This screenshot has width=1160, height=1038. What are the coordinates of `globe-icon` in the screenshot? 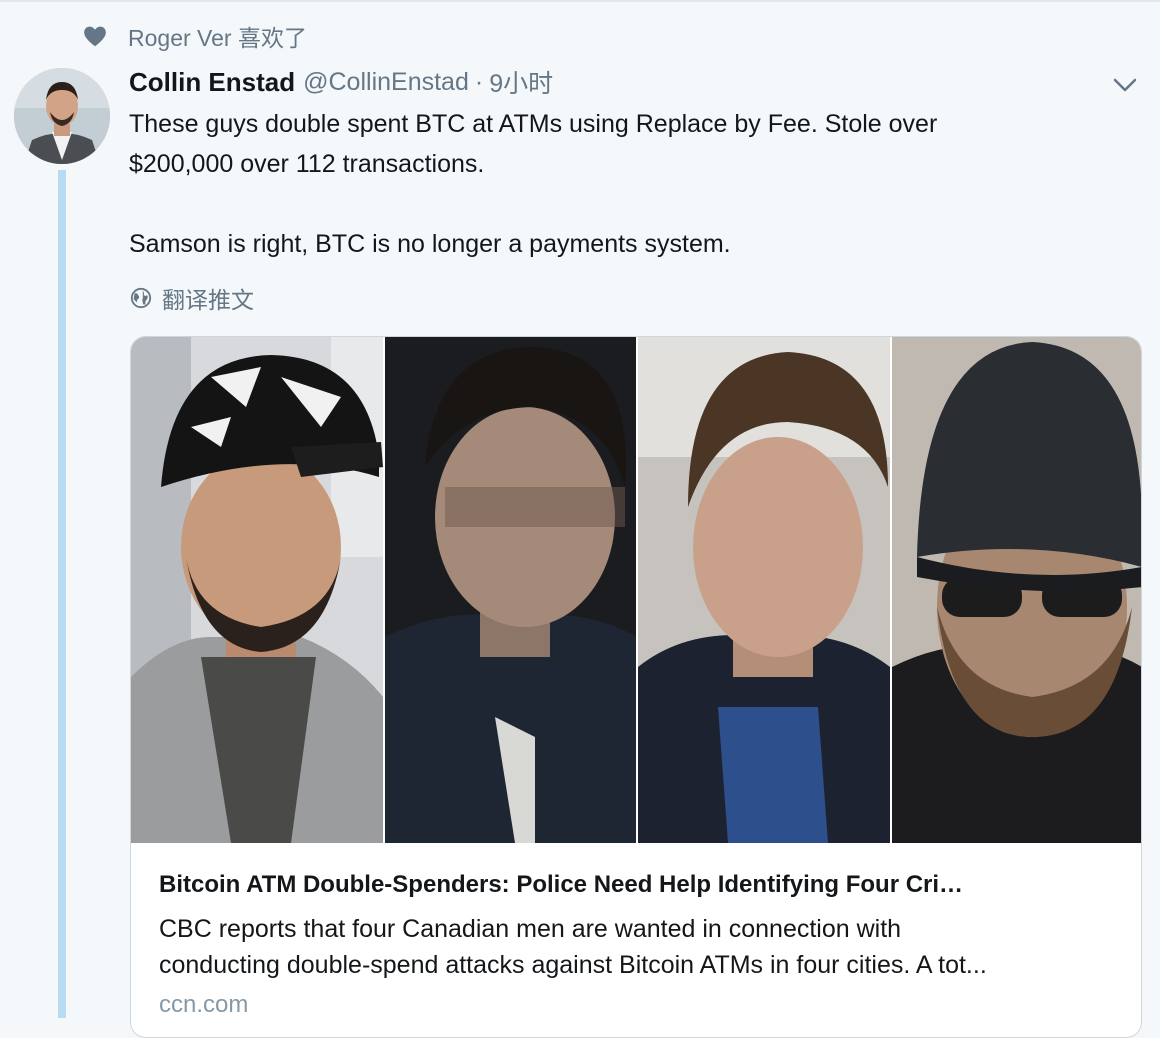 It's located at (141, 298).